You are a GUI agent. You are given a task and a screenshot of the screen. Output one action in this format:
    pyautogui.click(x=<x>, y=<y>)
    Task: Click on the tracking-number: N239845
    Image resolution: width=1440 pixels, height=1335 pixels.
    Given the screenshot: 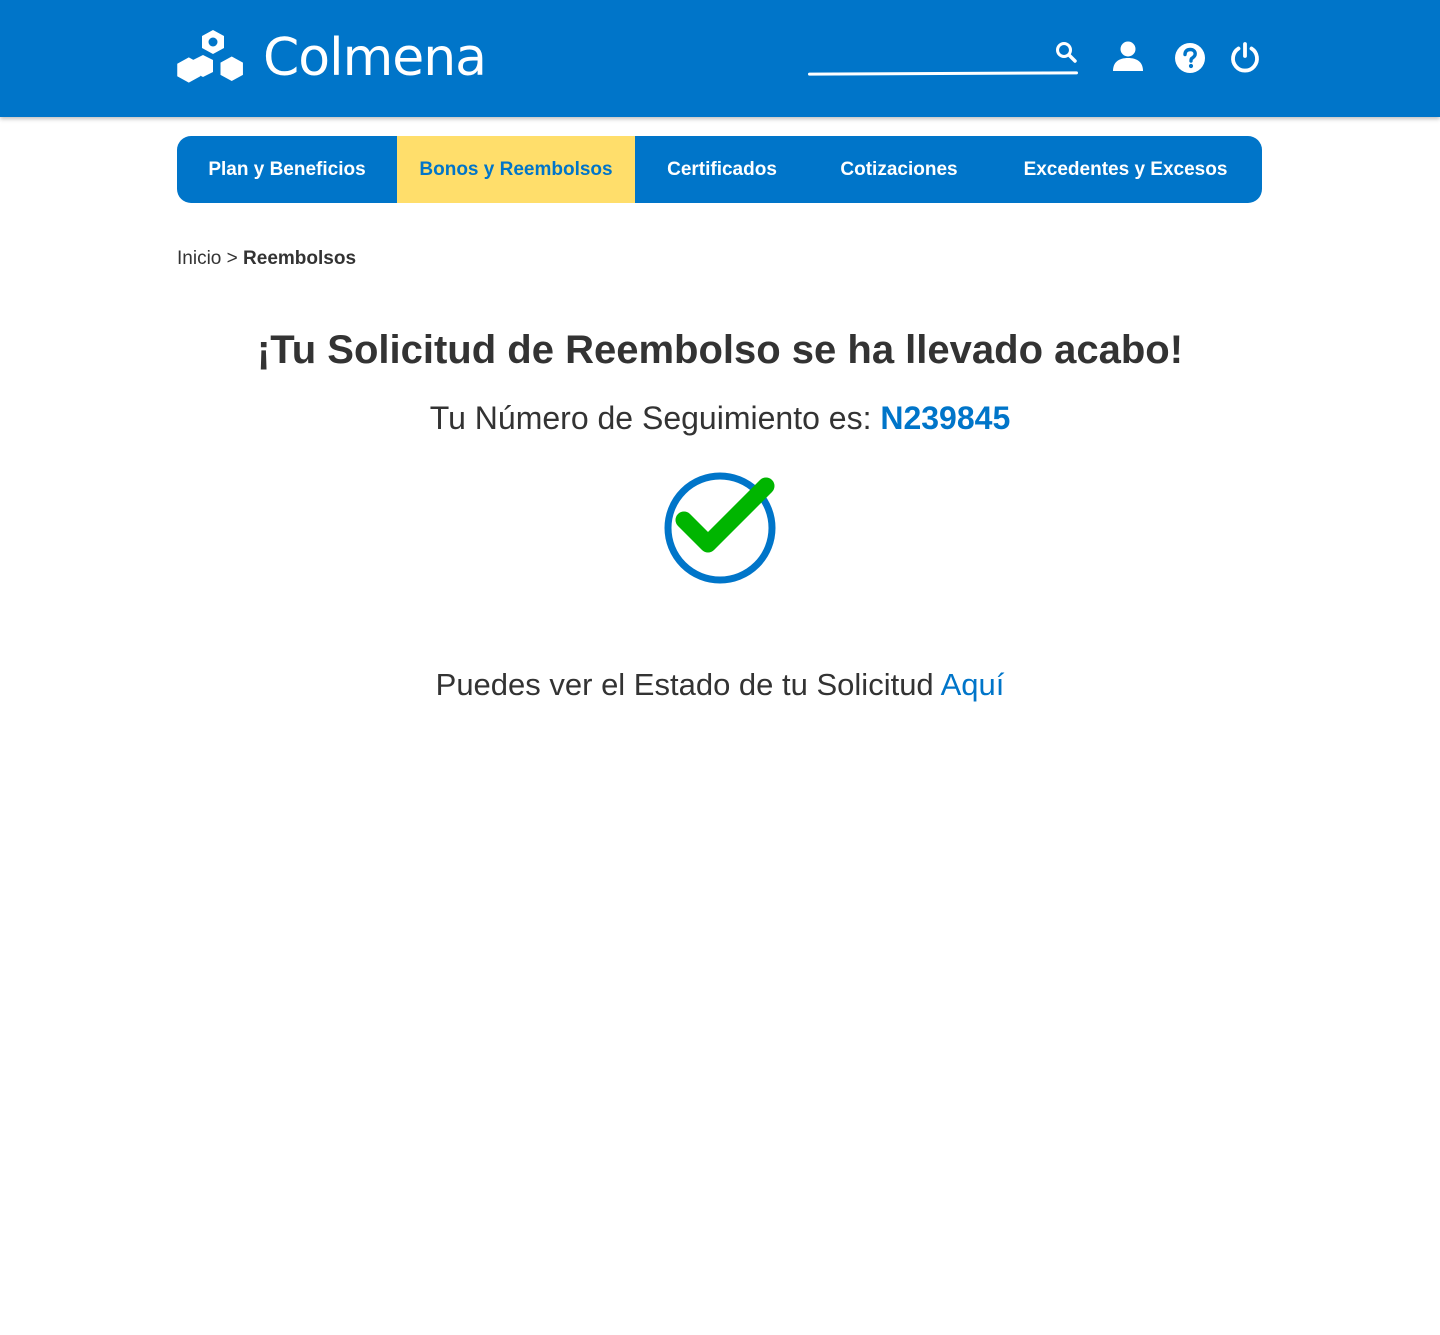 What is the action you would take?
    pyautogui.click(x=945, y=418)
    